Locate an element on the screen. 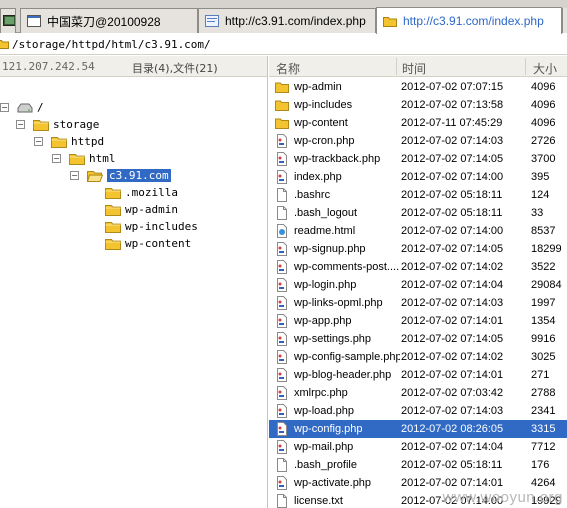 This screenshot has height=508, width=567. file-row: wp-trackback.php 2012-07-02 07:14:05 3700 is located at coordinates (418, 159).